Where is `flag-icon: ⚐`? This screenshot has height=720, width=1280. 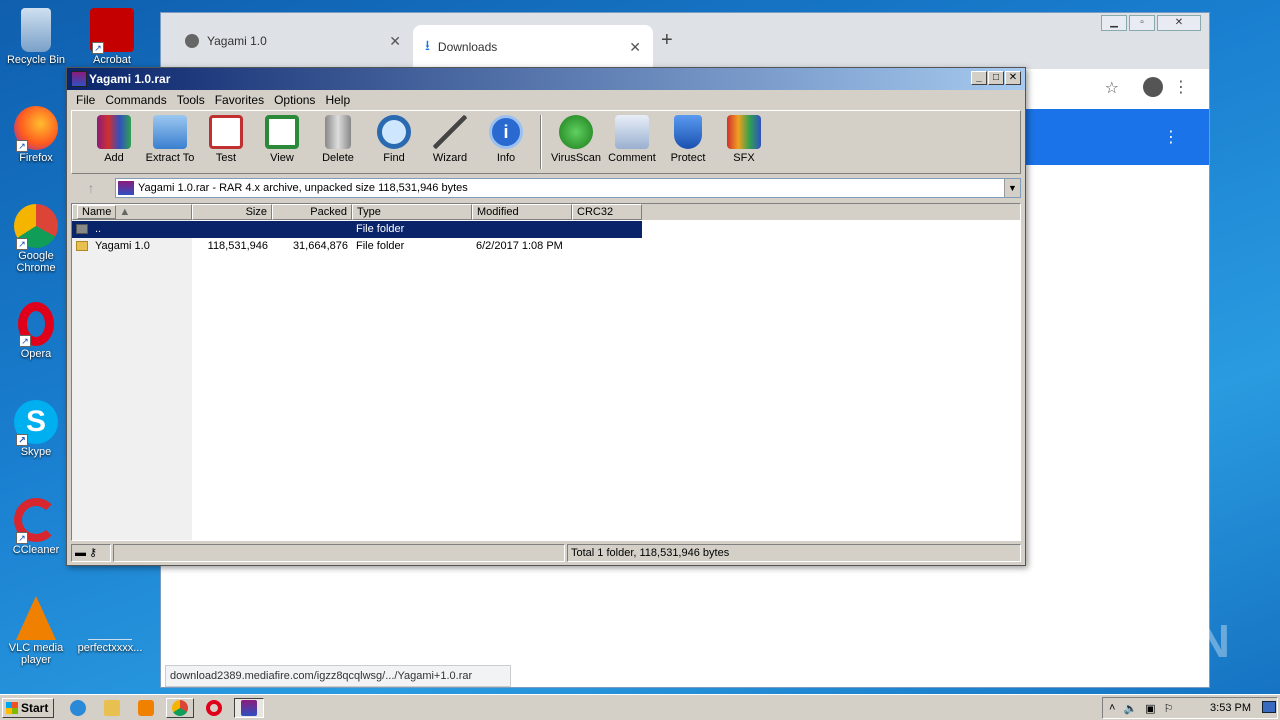
flag-icon: ⚐ is located at coordinates (1169, 708).